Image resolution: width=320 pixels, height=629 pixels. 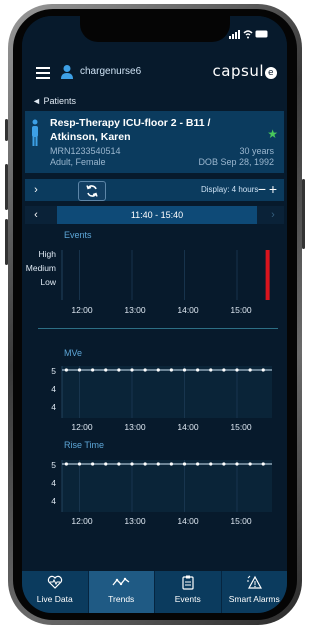 What do you see at coordinates (241, 521) in the screenshot?
I see `rise-time-xtick: 15:00` at bounding box center [241, 521].